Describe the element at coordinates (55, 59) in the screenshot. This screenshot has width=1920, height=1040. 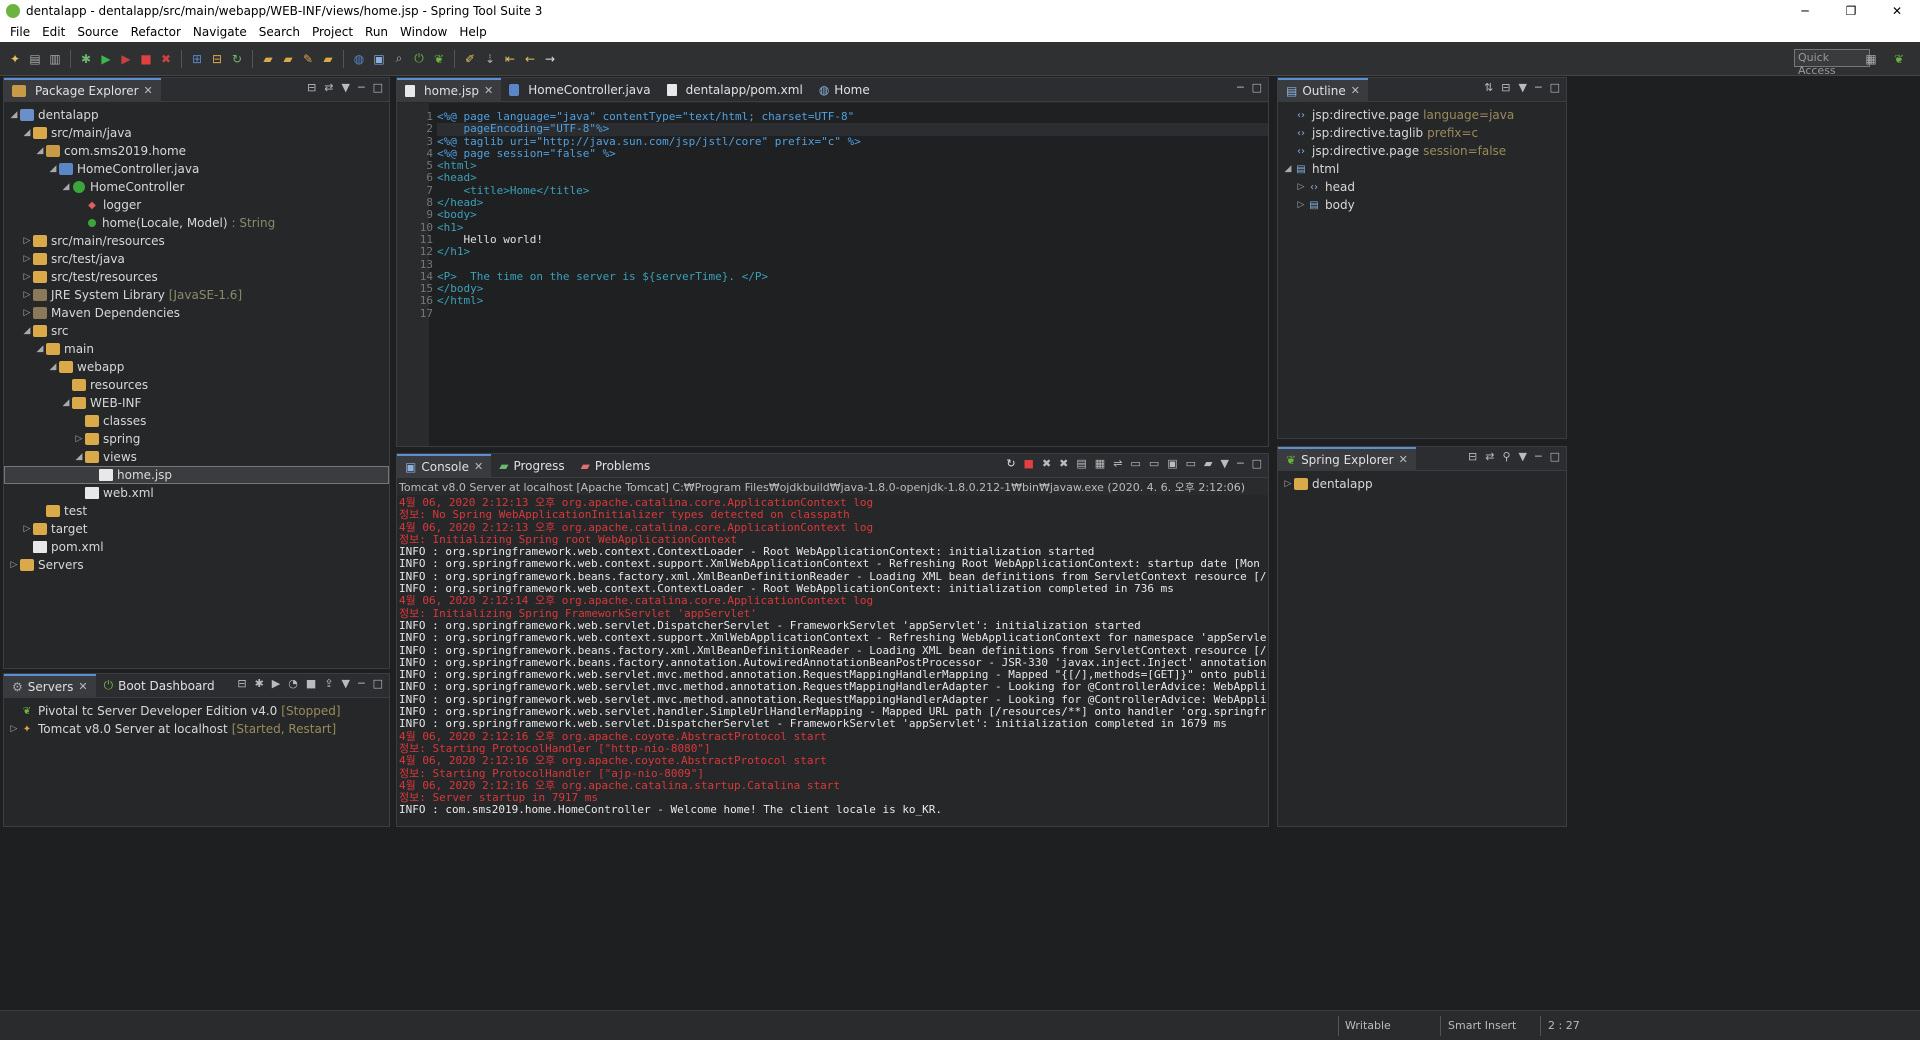
I see `save-all-icon: ▥` at that location.